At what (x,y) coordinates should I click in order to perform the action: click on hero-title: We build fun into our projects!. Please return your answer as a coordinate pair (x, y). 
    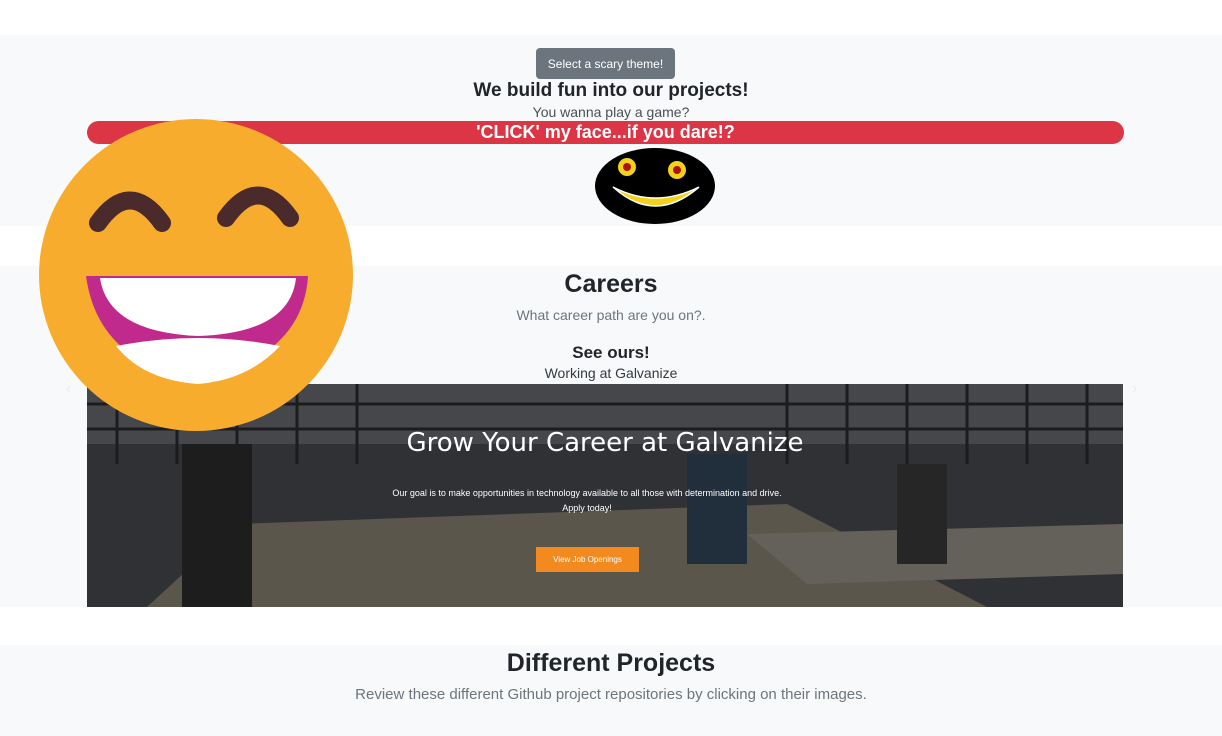
    Looking at the image, I should click on (611, 90).